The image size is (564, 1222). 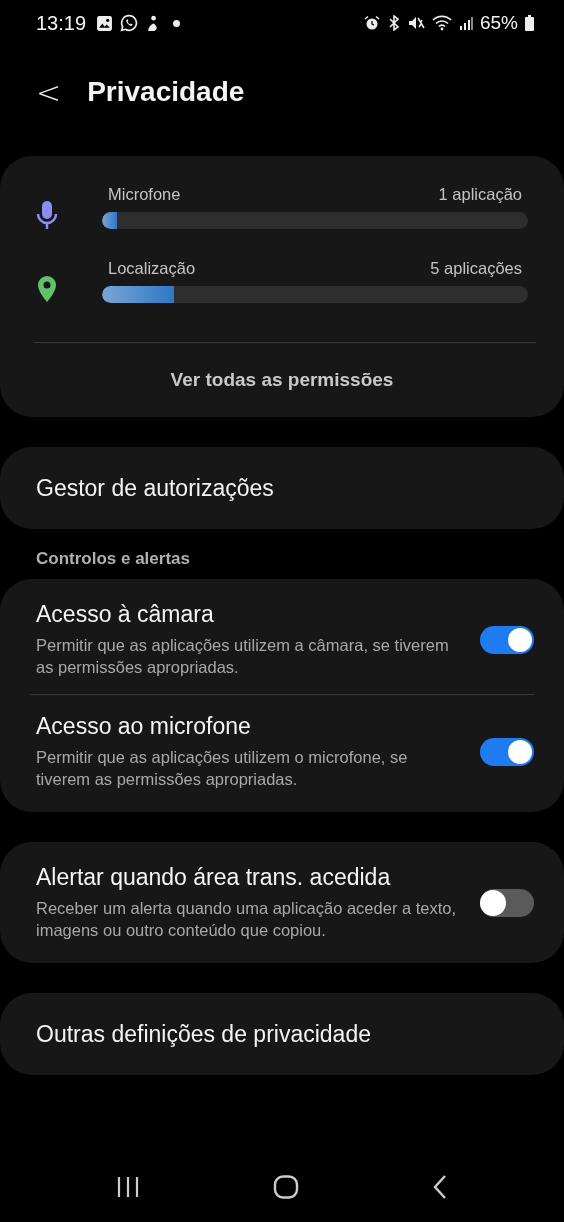 I want to click on recent-apps-icon, so click(x=128, y=1187).